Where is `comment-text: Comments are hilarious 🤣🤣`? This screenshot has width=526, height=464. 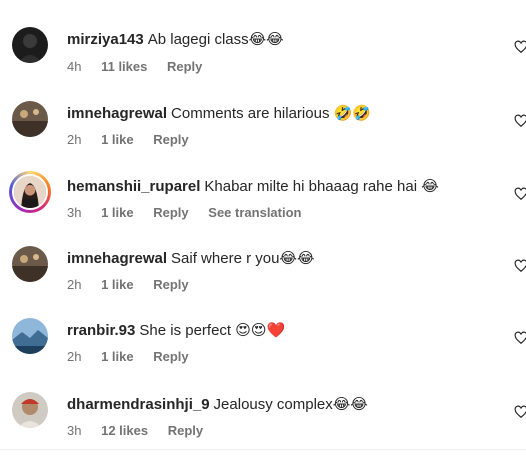 comment-text: Comments are hilarious 🤣🤣 is located at coordinates (271, 113).